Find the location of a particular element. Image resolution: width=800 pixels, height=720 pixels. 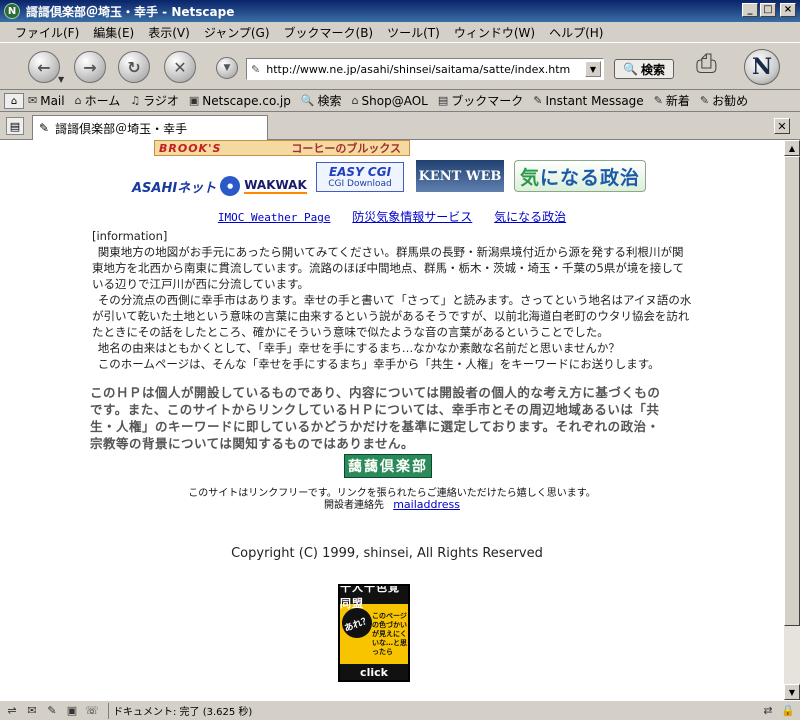

back-icon: ← is located at coordinates (44, 67).